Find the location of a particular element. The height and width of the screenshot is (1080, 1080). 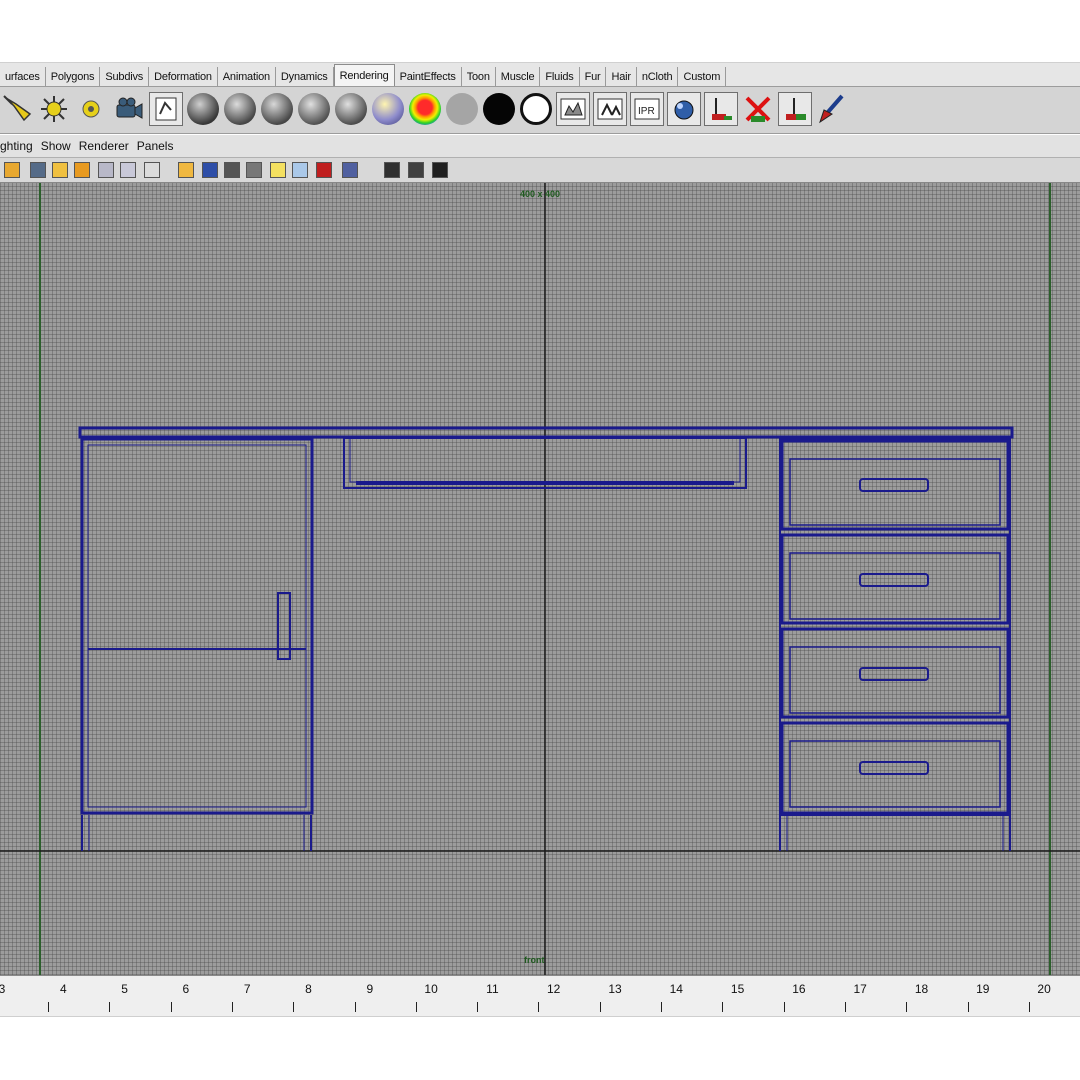

camera-icon is located at coordinates (128, 109).